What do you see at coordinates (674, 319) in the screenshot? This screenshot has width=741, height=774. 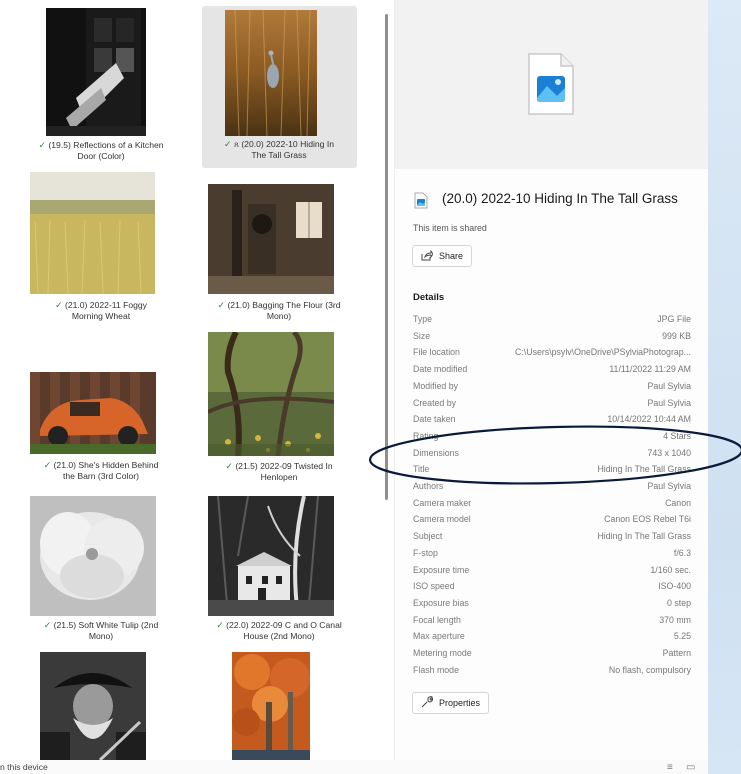 I see `property-value: JPG File` at bounding box center [674, 319].